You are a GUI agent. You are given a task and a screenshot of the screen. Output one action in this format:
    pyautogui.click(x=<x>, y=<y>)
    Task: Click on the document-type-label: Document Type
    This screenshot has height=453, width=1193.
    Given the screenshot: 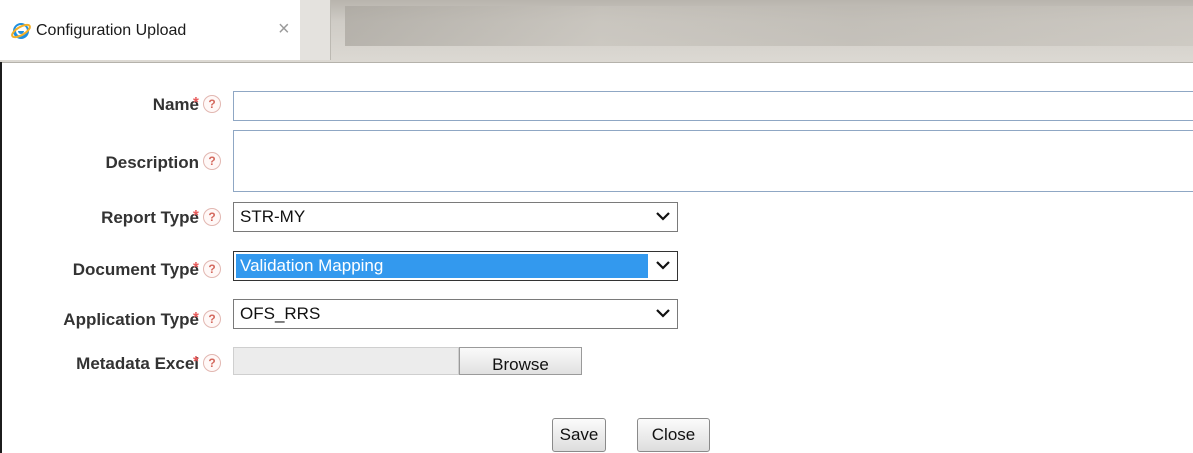 What is the action you would take?
    pyautogui.click(x=135, y=269)
    